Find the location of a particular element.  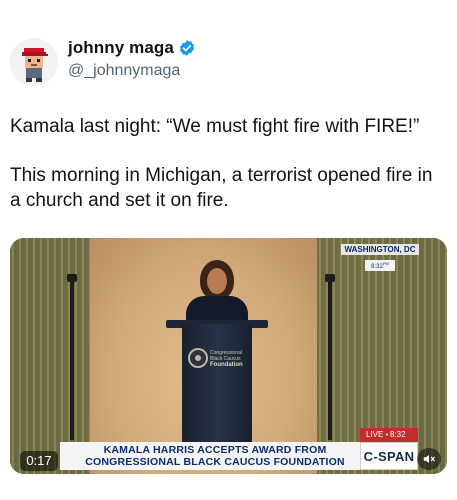

foundation-seal-icon is located at coordinates (198, 358).